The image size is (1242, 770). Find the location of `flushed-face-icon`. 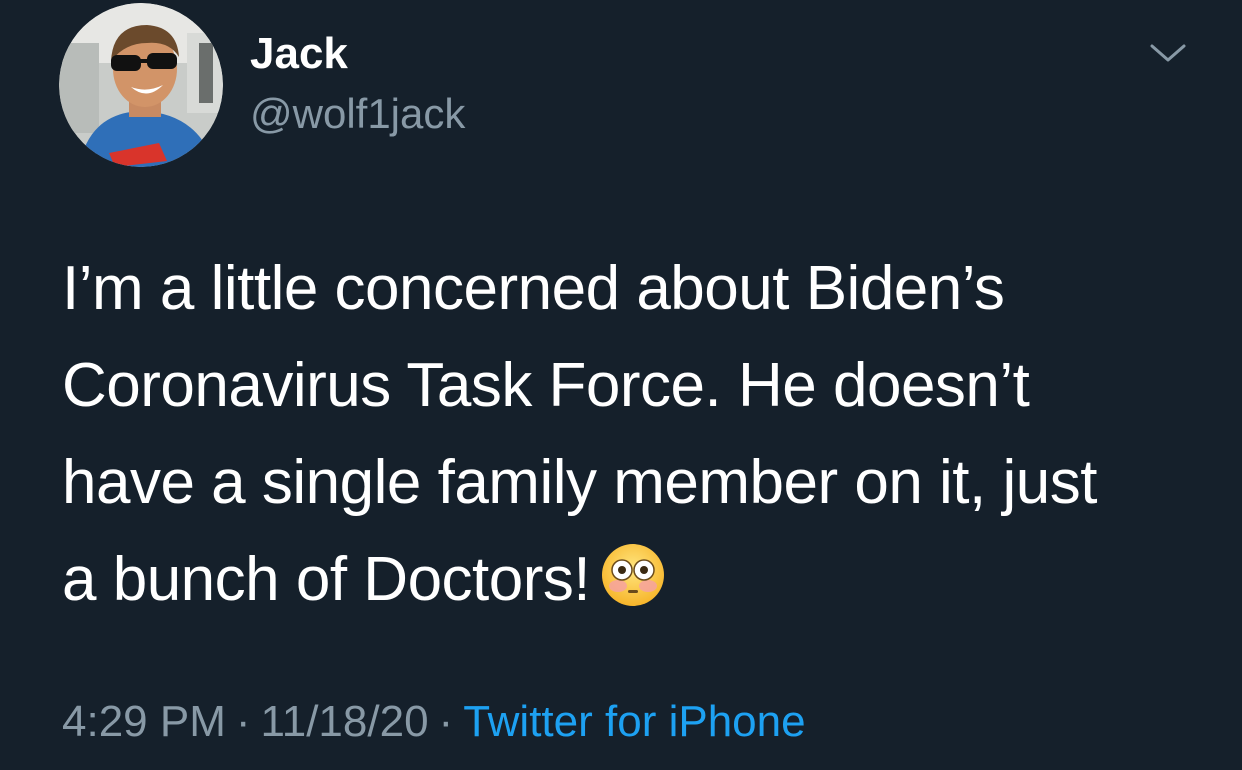

flushed-face-icon is located at coordinates (633, 572).